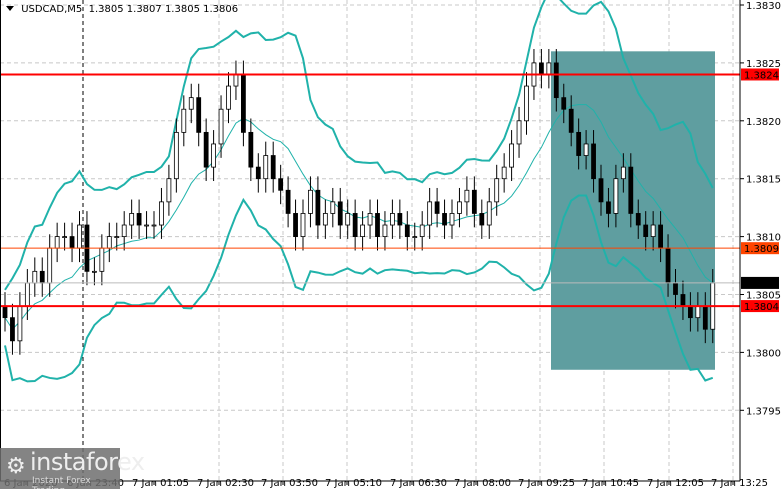 The image size is (781, 489). Describe the element at coordinates (763, 296) in the screenshot. I see `y-tick-label: 1.3805` at that location.